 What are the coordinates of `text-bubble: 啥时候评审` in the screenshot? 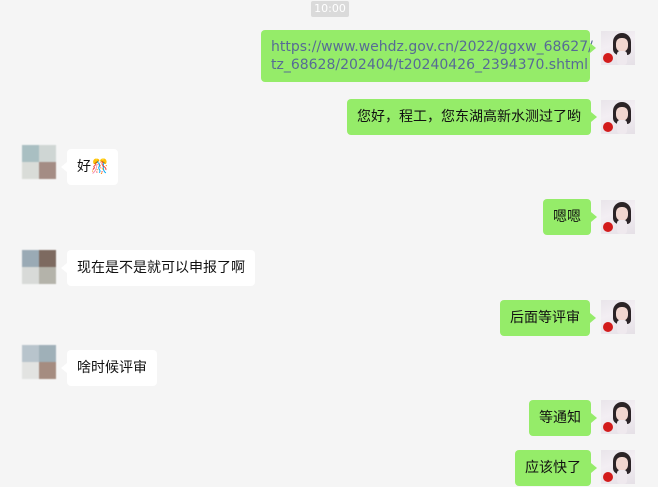 It's located at (109, 368).